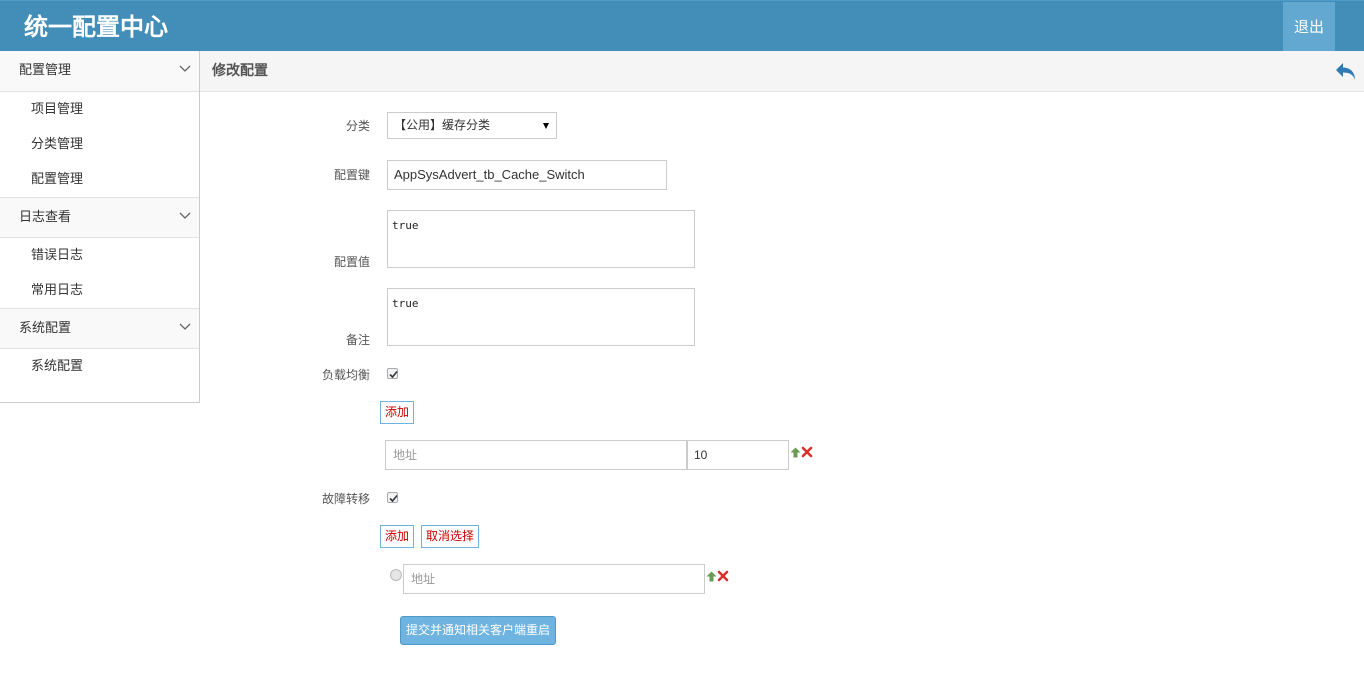 Image resolution: width=1364 pixels, height=673 pixels. What do you see at coordinates (45, 217) in the screenshot?
I see `sidebar-group-label: 日志查看` at bounding box center [45, 217].